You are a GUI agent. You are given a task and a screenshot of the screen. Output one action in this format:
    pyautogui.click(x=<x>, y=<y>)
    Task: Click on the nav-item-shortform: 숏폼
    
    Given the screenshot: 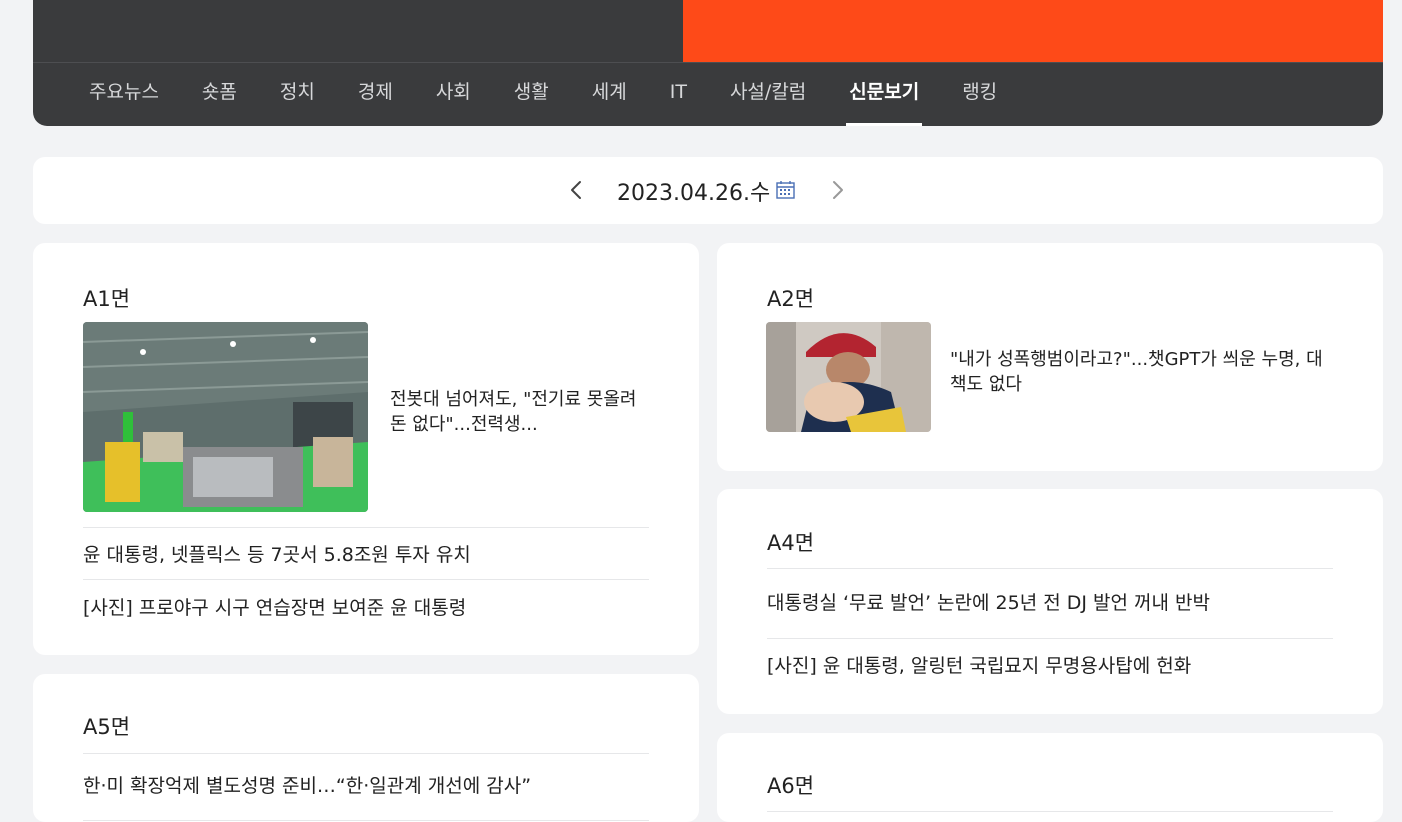 What is the action you would take?
    pyautogui.click(x=219, y=94)
    